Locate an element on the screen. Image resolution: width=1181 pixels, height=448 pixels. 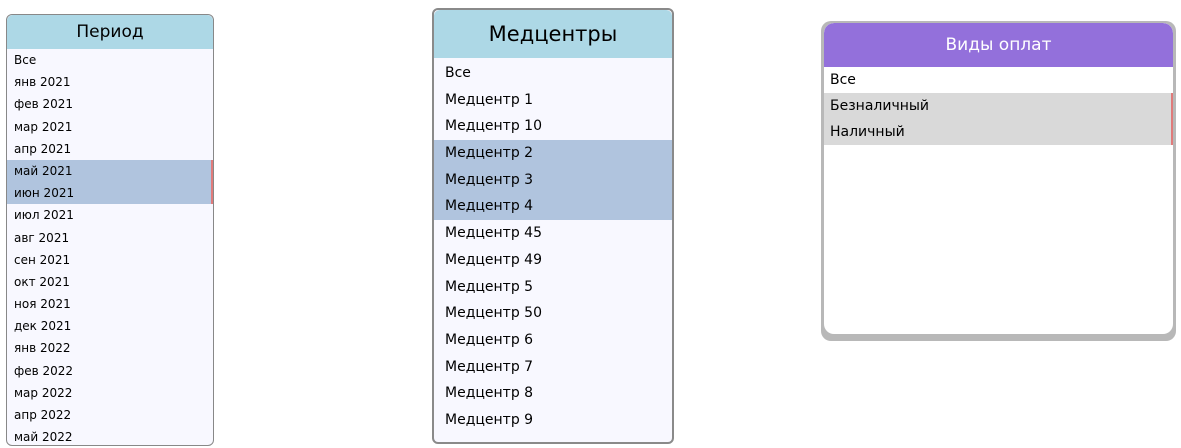
period-item: фев 2021 is located at coordinates (110, 104).